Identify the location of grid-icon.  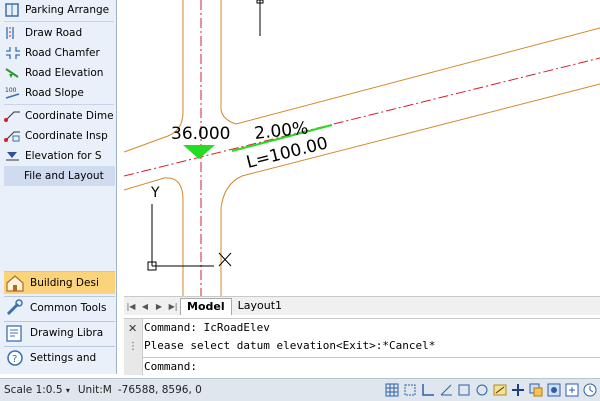
(392, 390).